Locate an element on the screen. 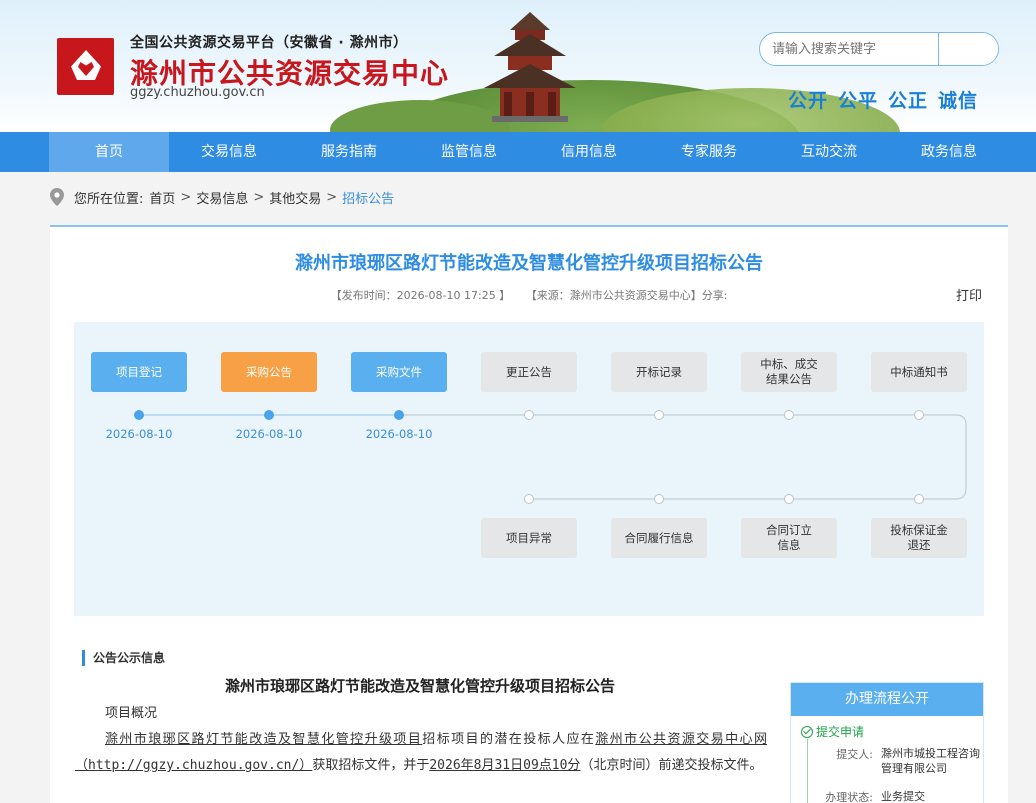 The width and height of the screenshot is (1036, 803). nav-item-credit: 信用信息 is located at coordinates (589, 152).